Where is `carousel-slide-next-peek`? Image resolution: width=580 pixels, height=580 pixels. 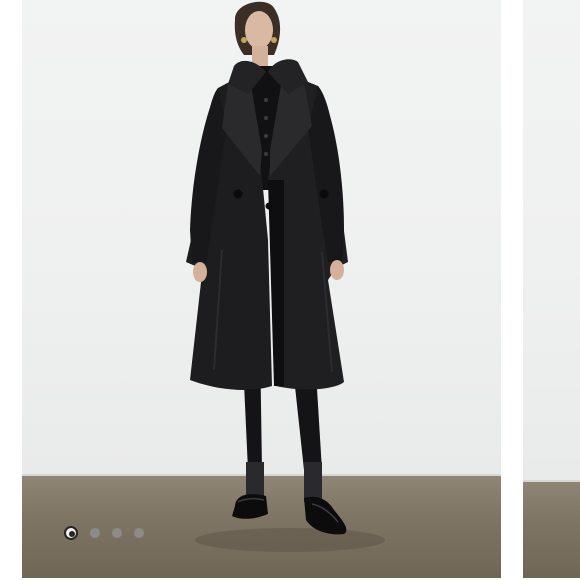 carousel-slide-next-peek is located at coordinates (551, 290).